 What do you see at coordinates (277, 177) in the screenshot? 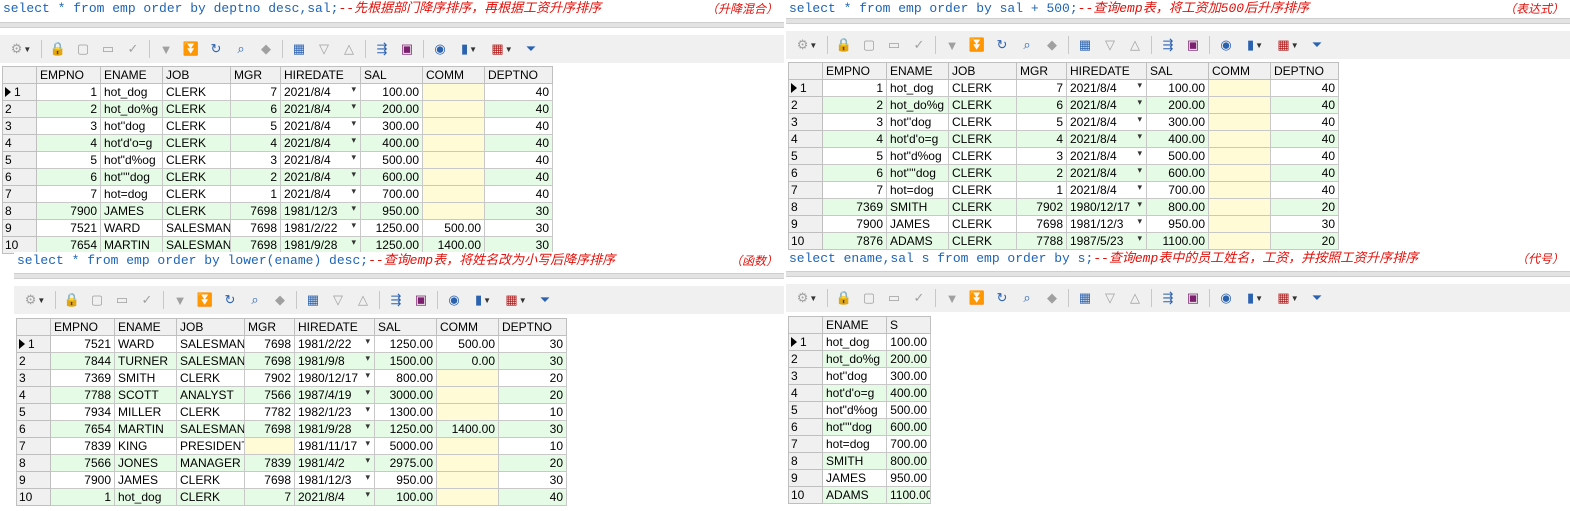
I see `table-row: 66hot''''dogCLERK22021/8/4600.0040` at bounding box center [277, 177].